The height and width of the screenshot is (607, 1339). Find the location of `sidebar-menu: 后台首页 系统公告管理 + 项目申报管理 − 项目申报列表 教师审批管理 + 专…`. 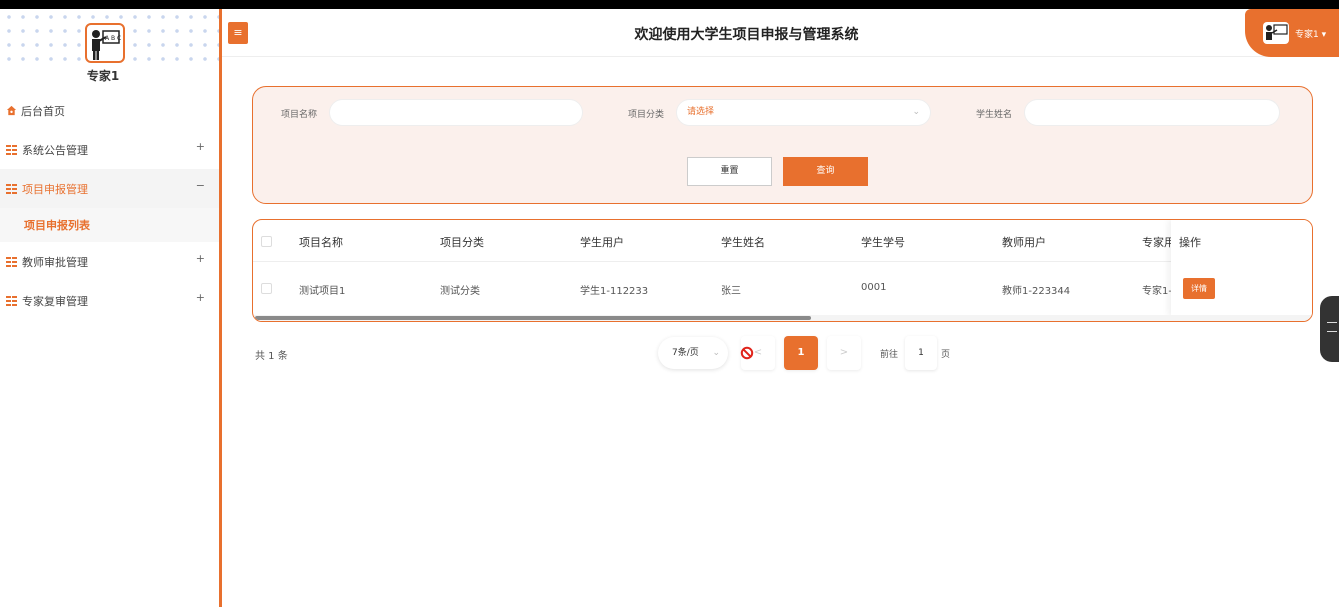

sidebar-menu: 后台首页 系统公告管理 + 项目申报管理 − 项目申报列表 教师审批管理 + 专… is located at coordinates (109, 205).